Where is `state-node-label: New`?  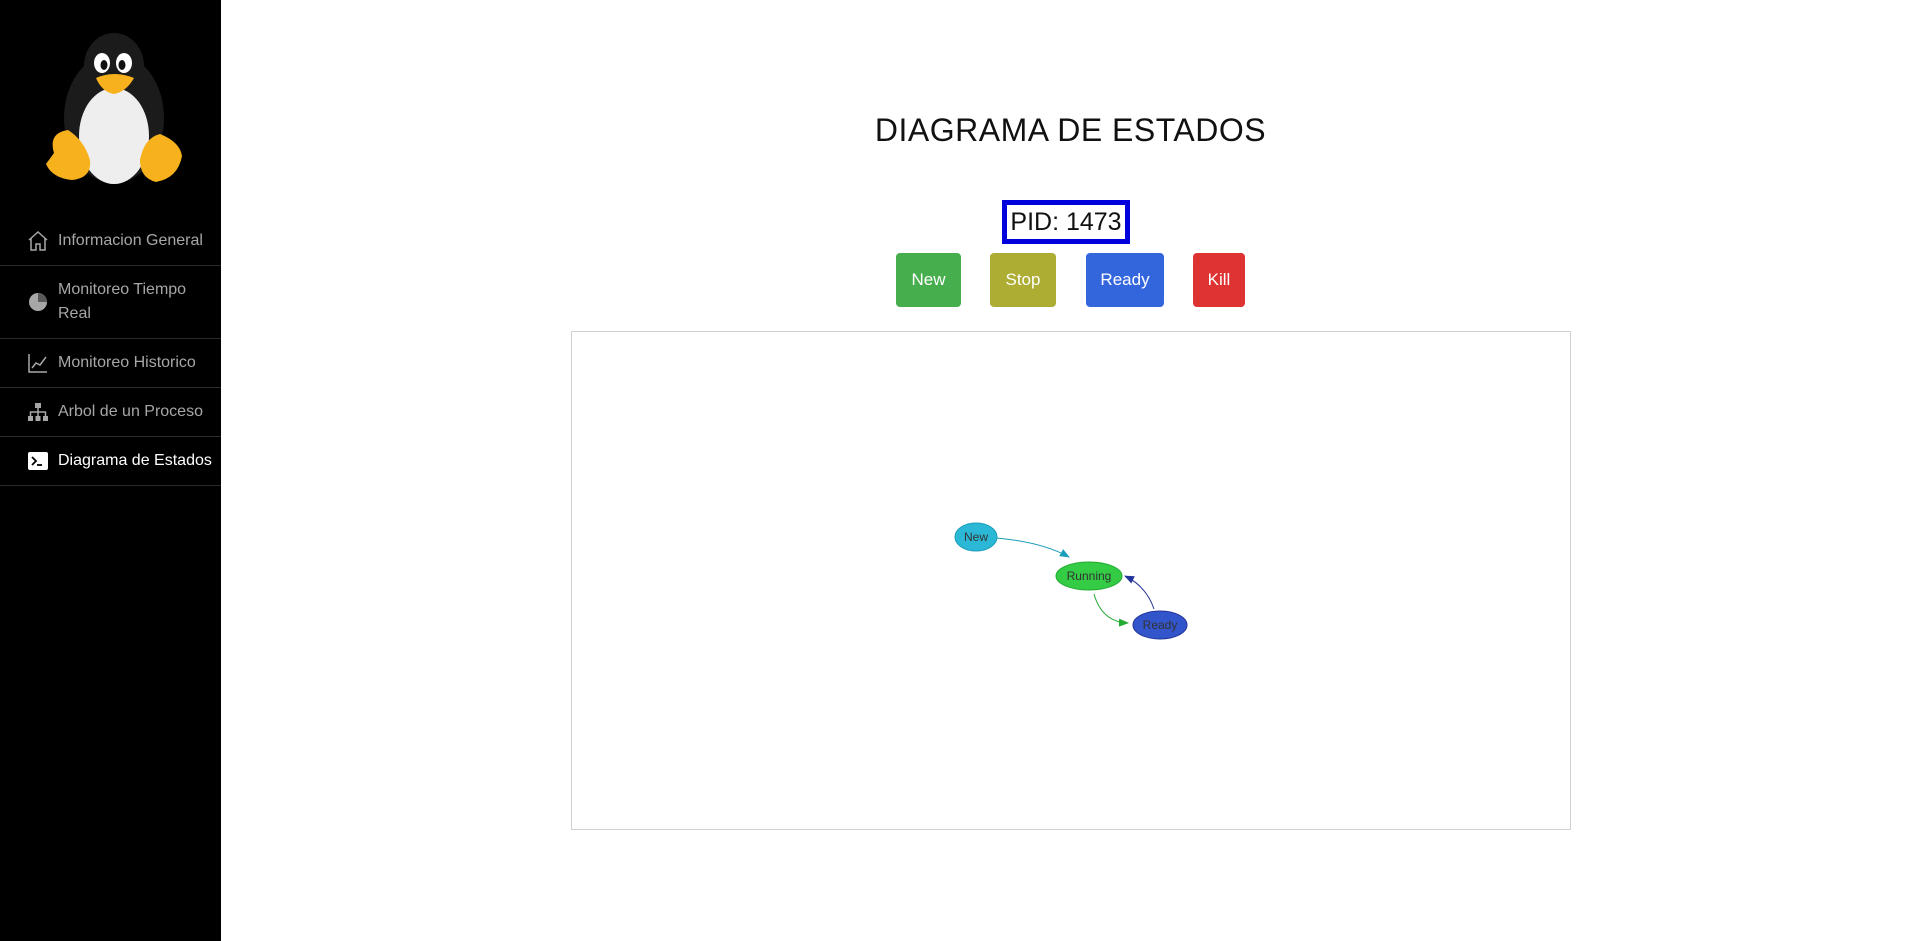 state-node-label: New is located at coordinates (976, 537).